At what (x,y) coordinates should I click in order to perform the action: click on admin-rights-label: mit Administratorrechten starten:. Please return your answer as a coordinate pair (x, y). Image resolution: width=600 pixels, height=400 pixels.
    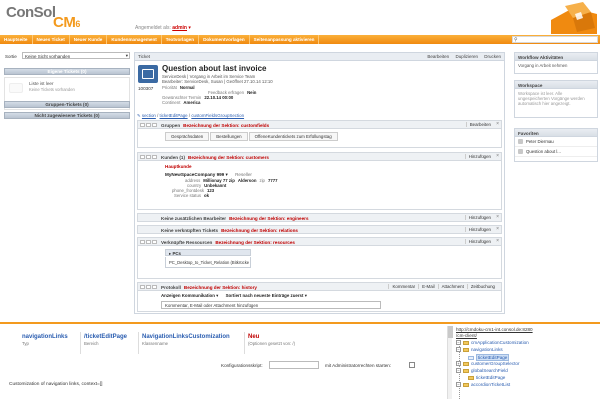
    Looking at the image, I should click on (358, 365).